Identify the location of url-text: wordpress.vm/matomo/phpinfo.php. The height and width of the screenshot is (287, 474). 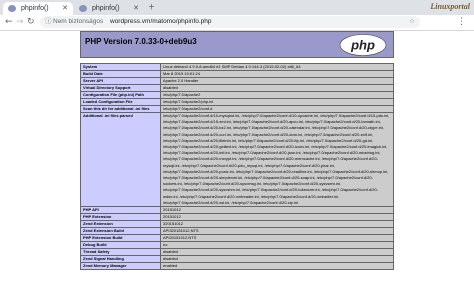
(161, 22).